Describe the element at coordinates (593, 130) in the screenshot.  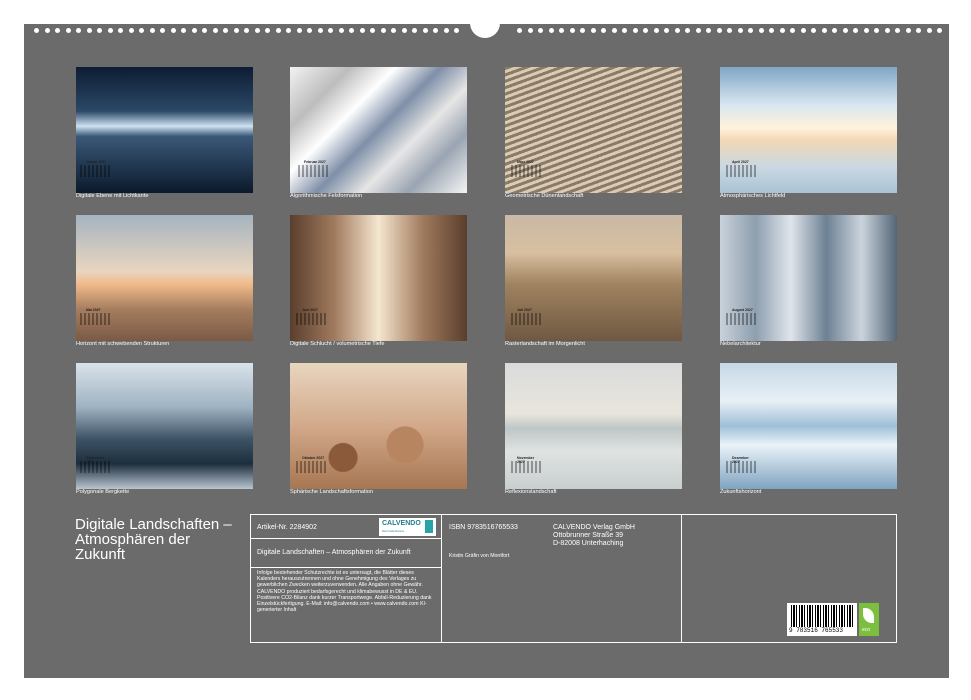
I see `month-image-march: März 2027` at that location.